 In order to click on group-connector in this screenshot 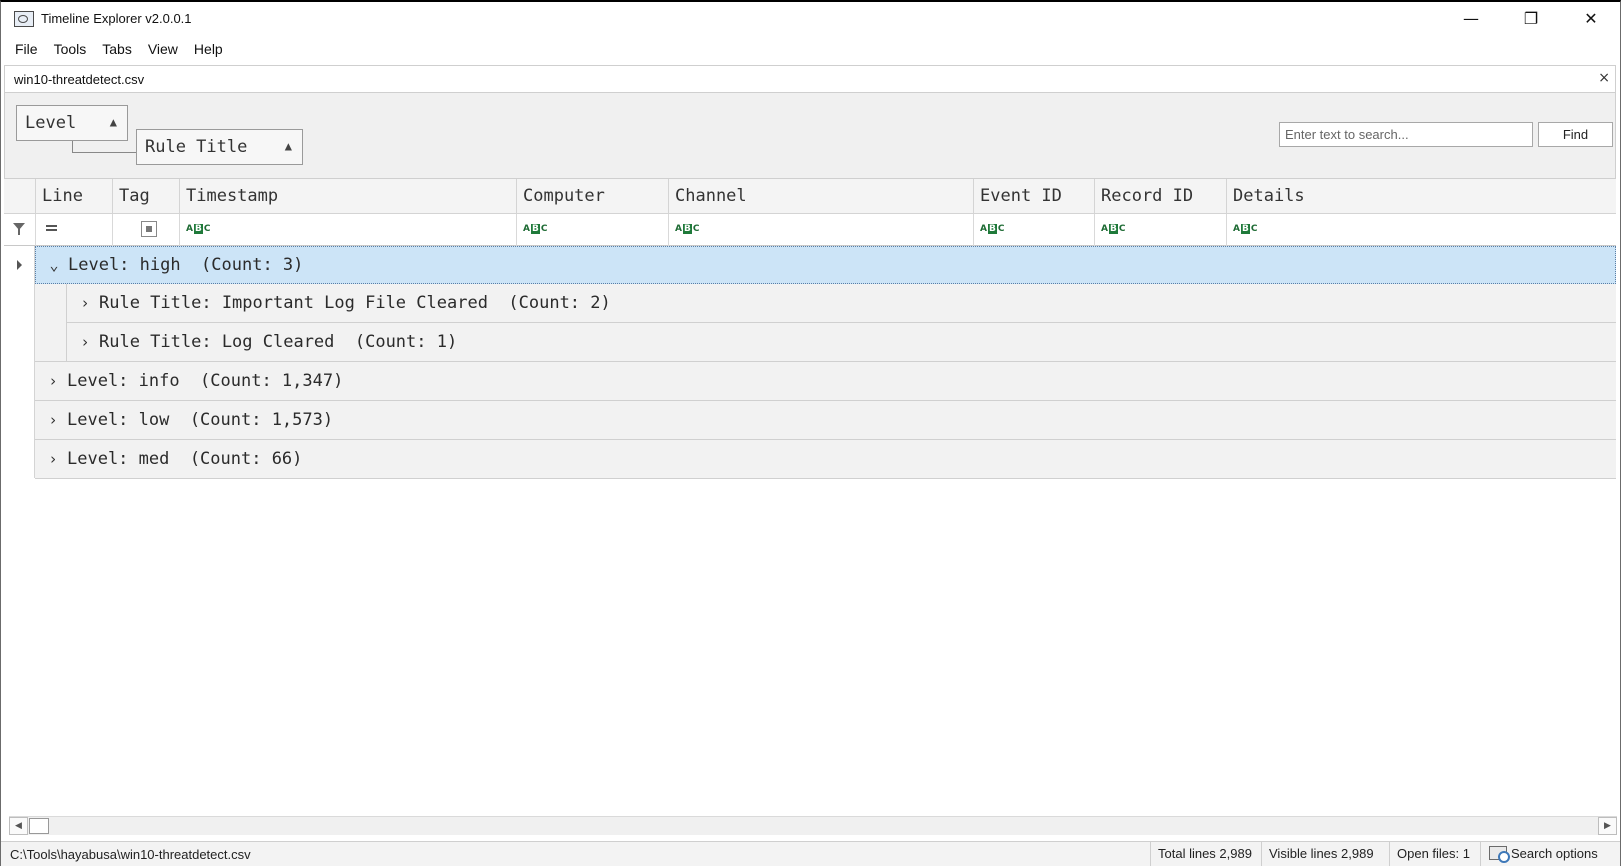, I will do `click(104, 147)`.